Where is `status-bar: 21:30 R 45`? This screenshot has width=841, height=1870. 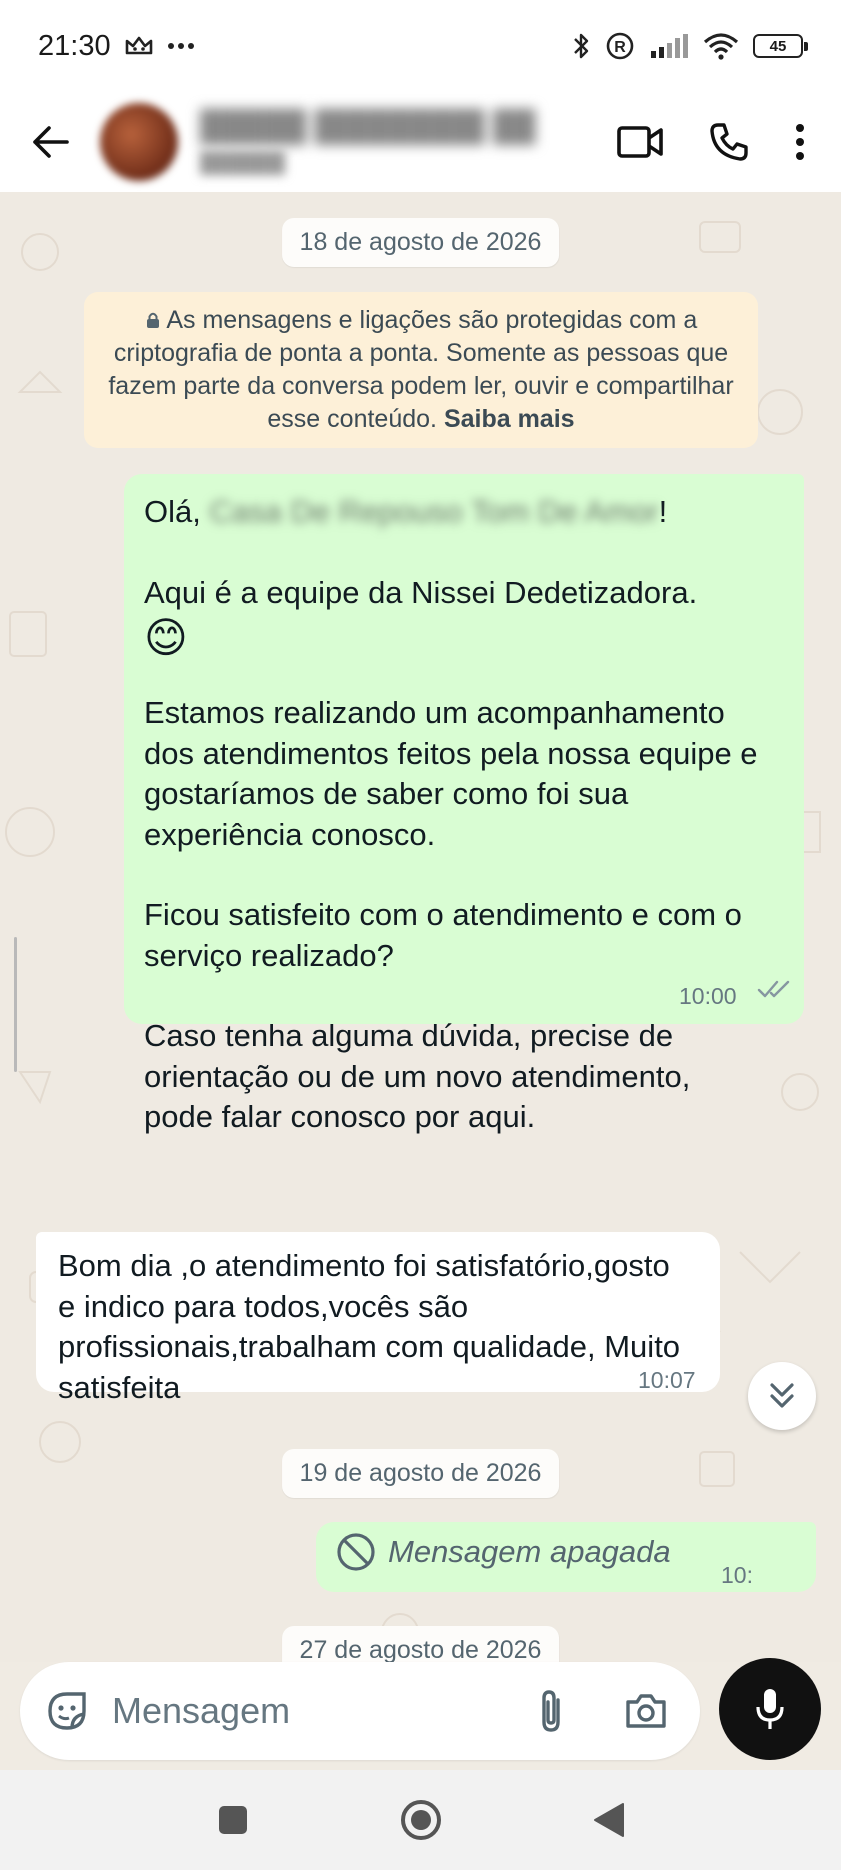
status-bar: 21:30 R 45 is located at coordinates (420, 46).